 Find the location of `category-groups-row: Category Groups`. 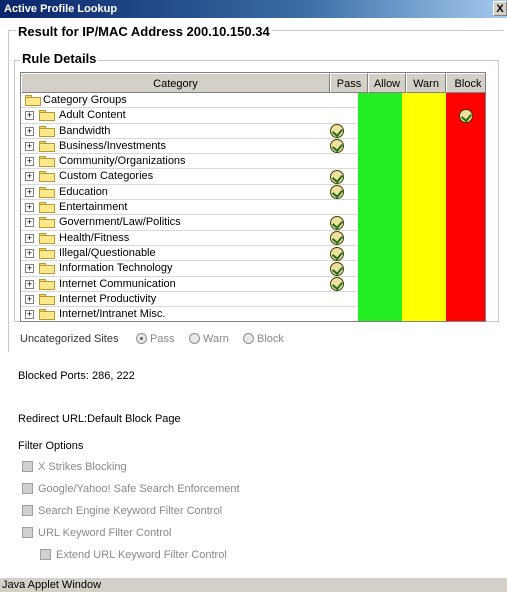

category-groups-row: Category Groups is located at coordinates (189, 101).